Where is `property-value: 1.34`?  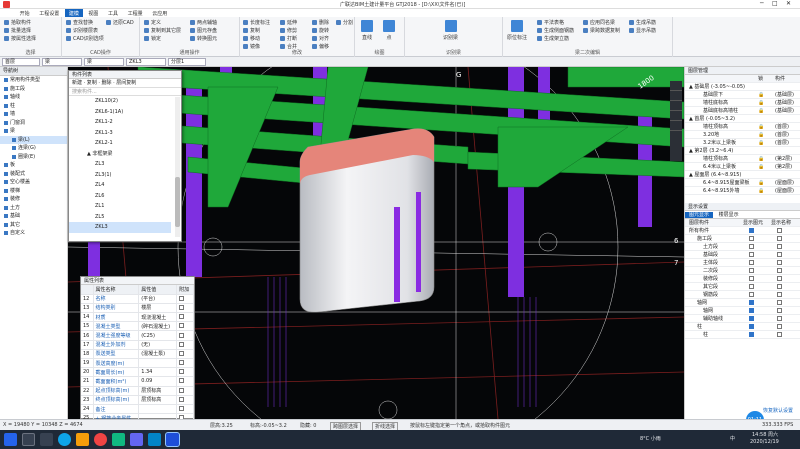 property-value: 1.34 is located at coordinates (158, 372).